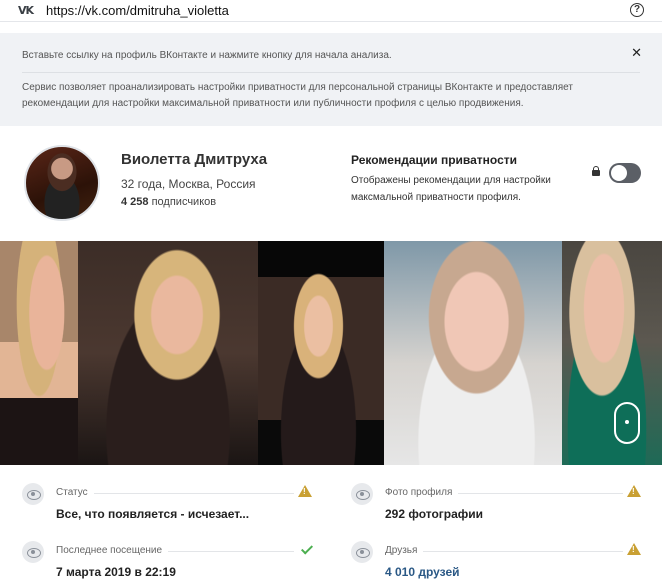 The width and height of the screenshot is (662, 587). I want to click on privacy-toggle, so click(625, 173).